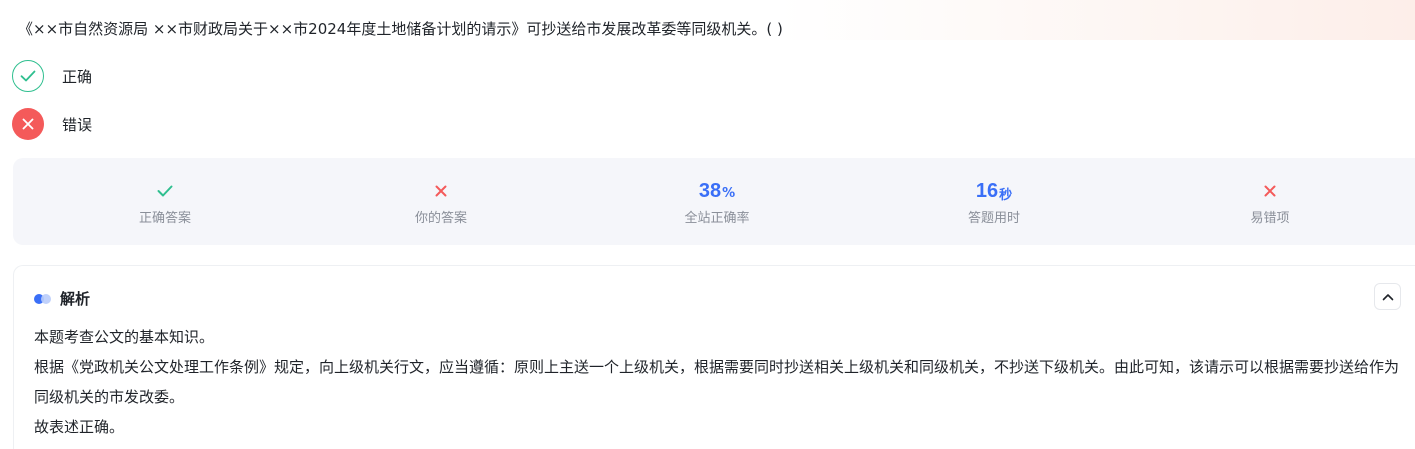 The height and width of the screenshot is (449, 1415). I want to click on stat-label: 易错项, so click(1270, 218).